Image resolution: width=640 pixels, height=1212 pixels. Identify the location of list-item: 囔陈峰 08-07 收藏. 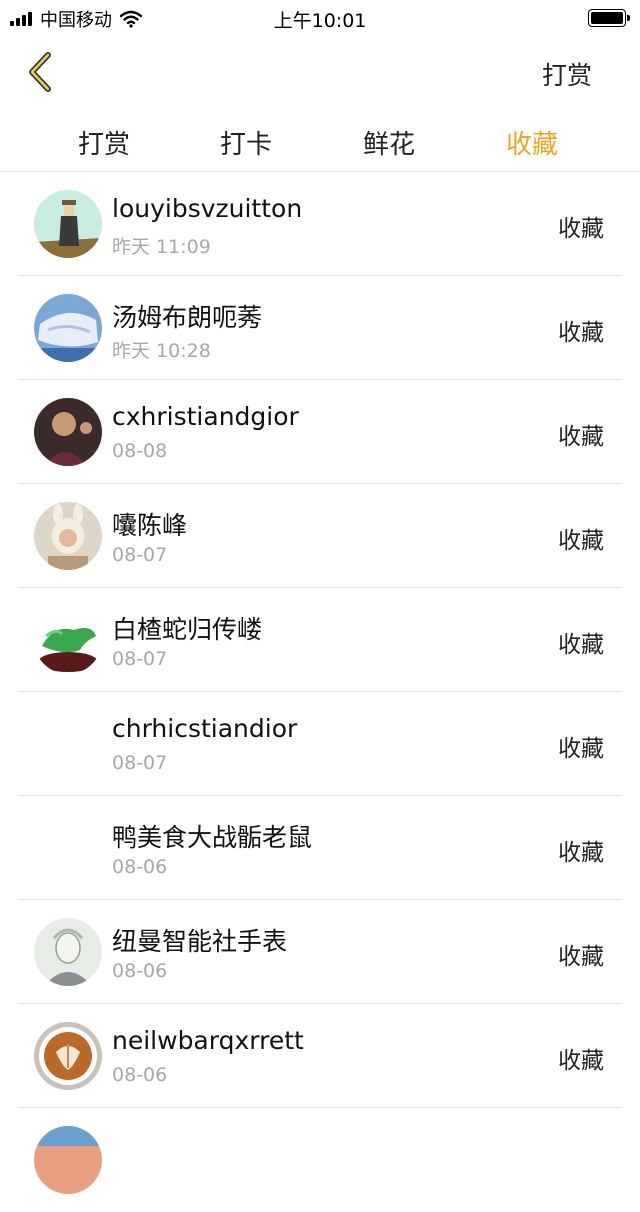
(320, 536).